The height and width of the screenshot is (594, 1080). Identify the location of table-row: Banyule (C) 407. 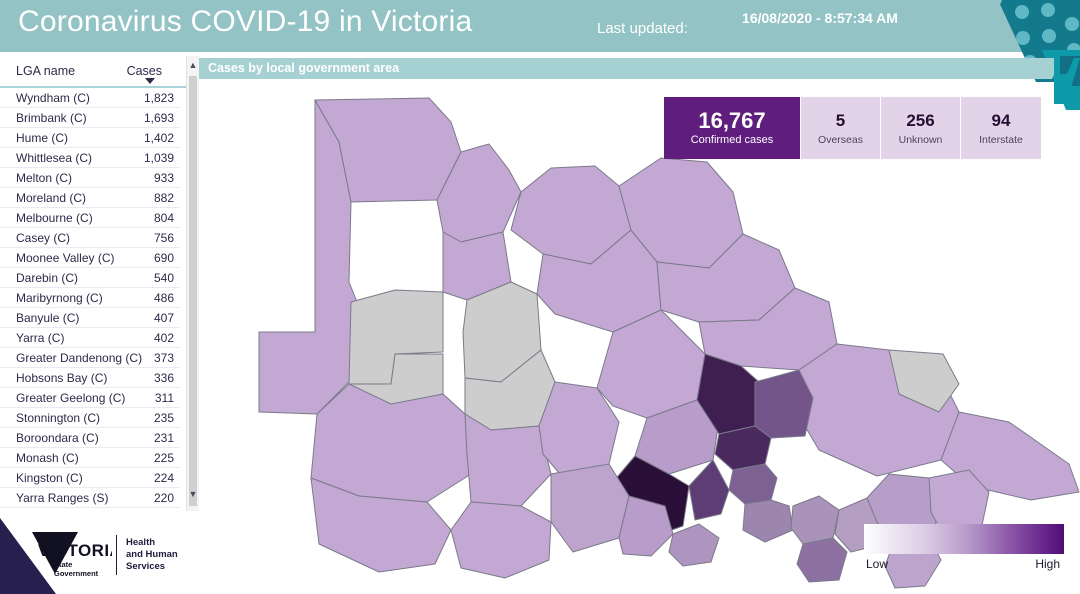
(90, 318).